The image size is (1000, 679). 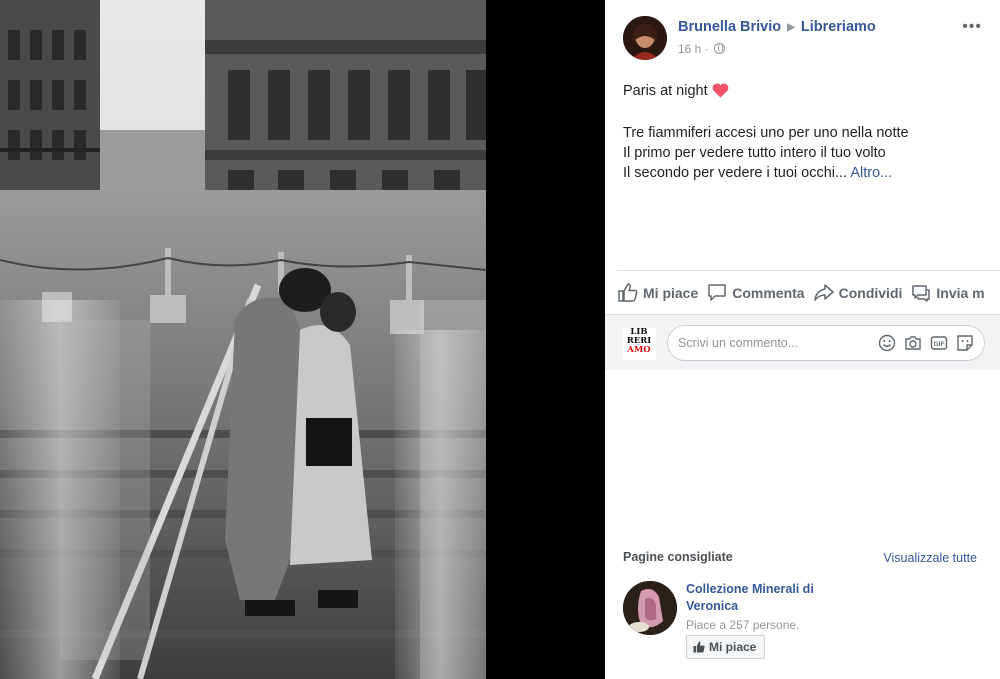 I want to click on share-action-label: Condividi, so click(x=870, y=292).